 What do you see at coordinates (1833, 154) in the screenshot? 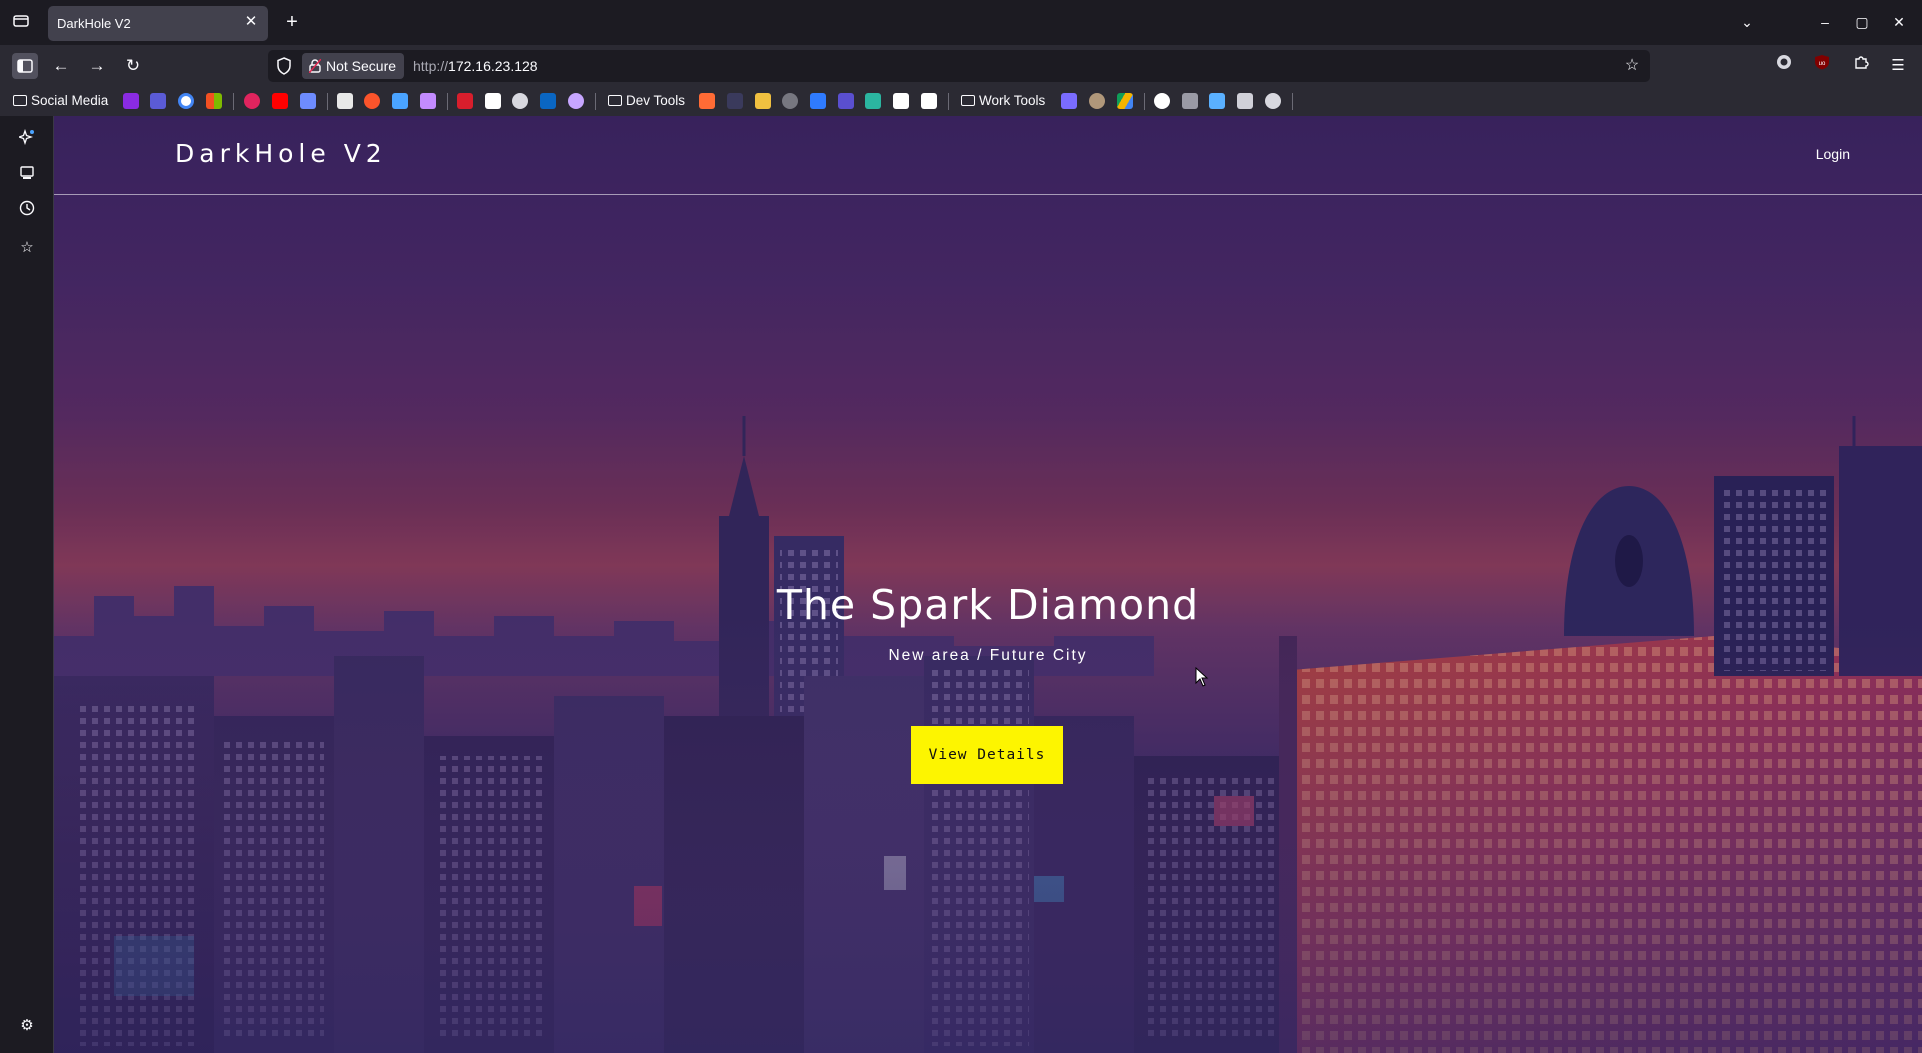
I see `login-link: Login` at bounding box center [1833, 154].